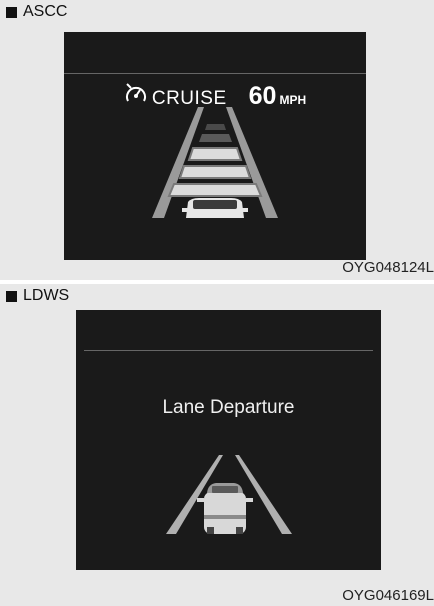  I want to click on ldws-heading: LDWS, so click(37, 296).